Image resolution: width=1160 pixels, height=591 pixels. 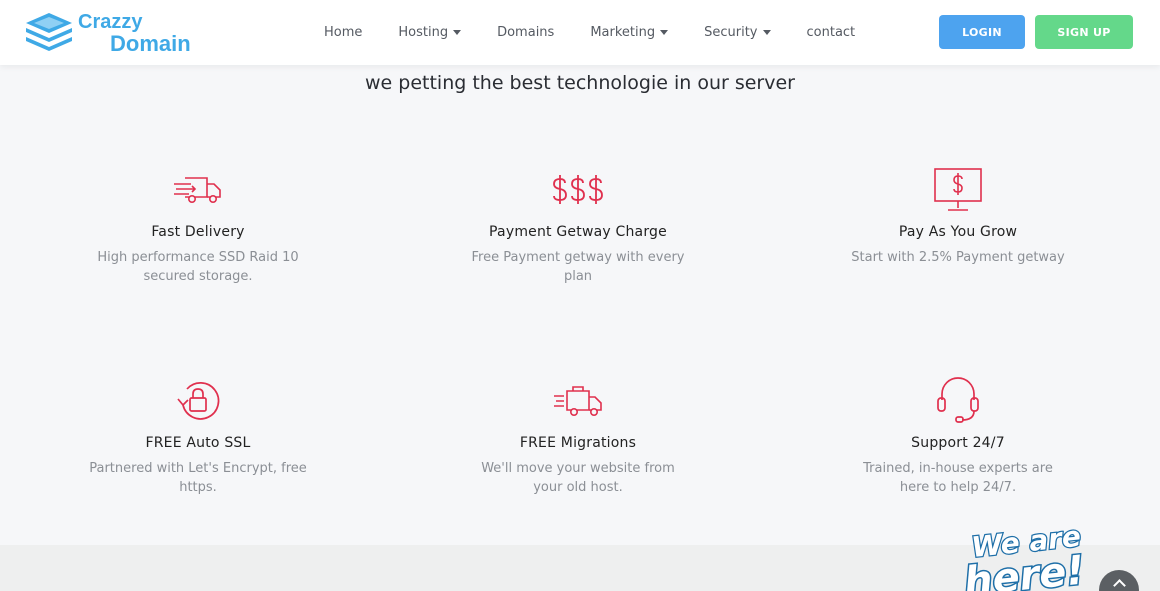 I want to click on brand-name: Crazzy Domain, so click(x=134, y=33).